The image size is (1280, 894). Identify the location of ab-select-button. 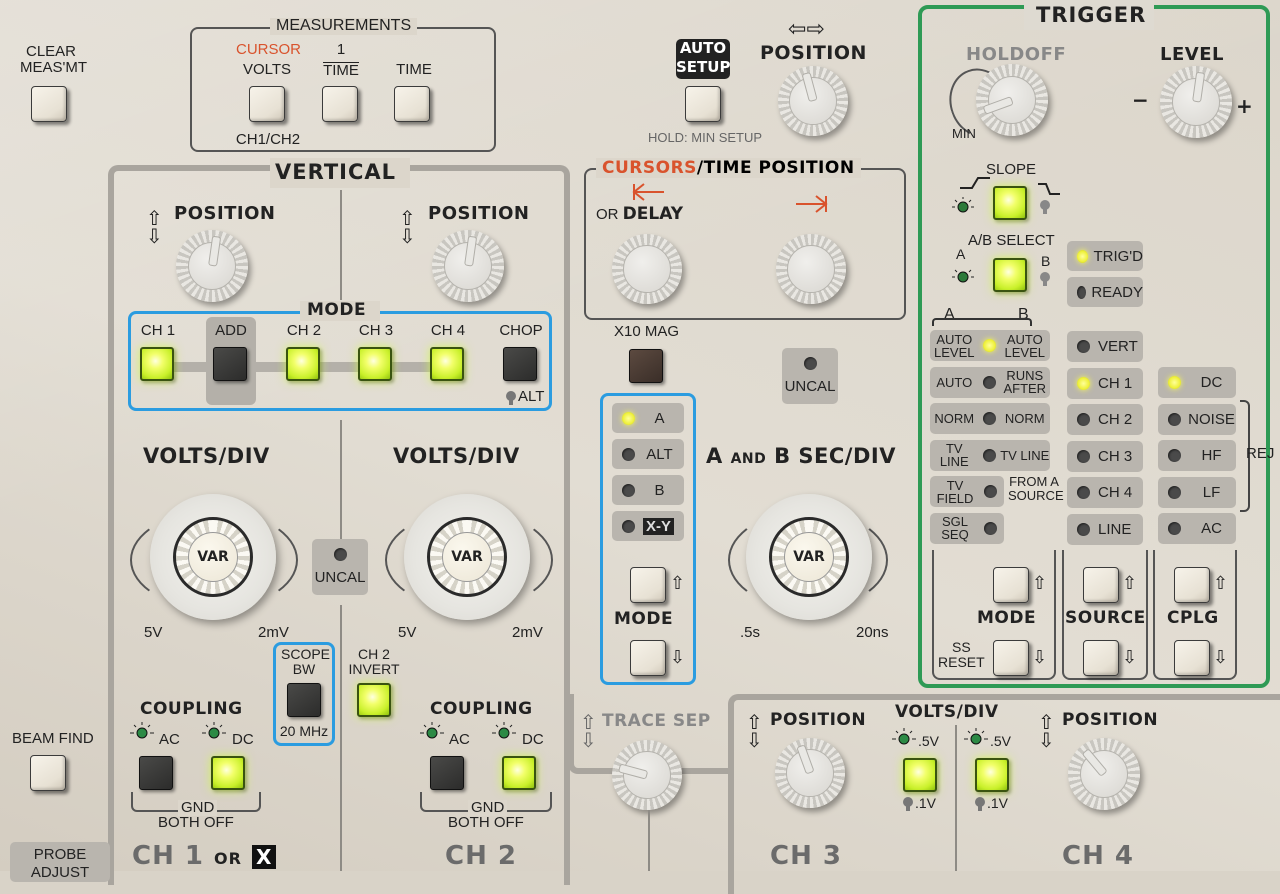
(1010, 275).